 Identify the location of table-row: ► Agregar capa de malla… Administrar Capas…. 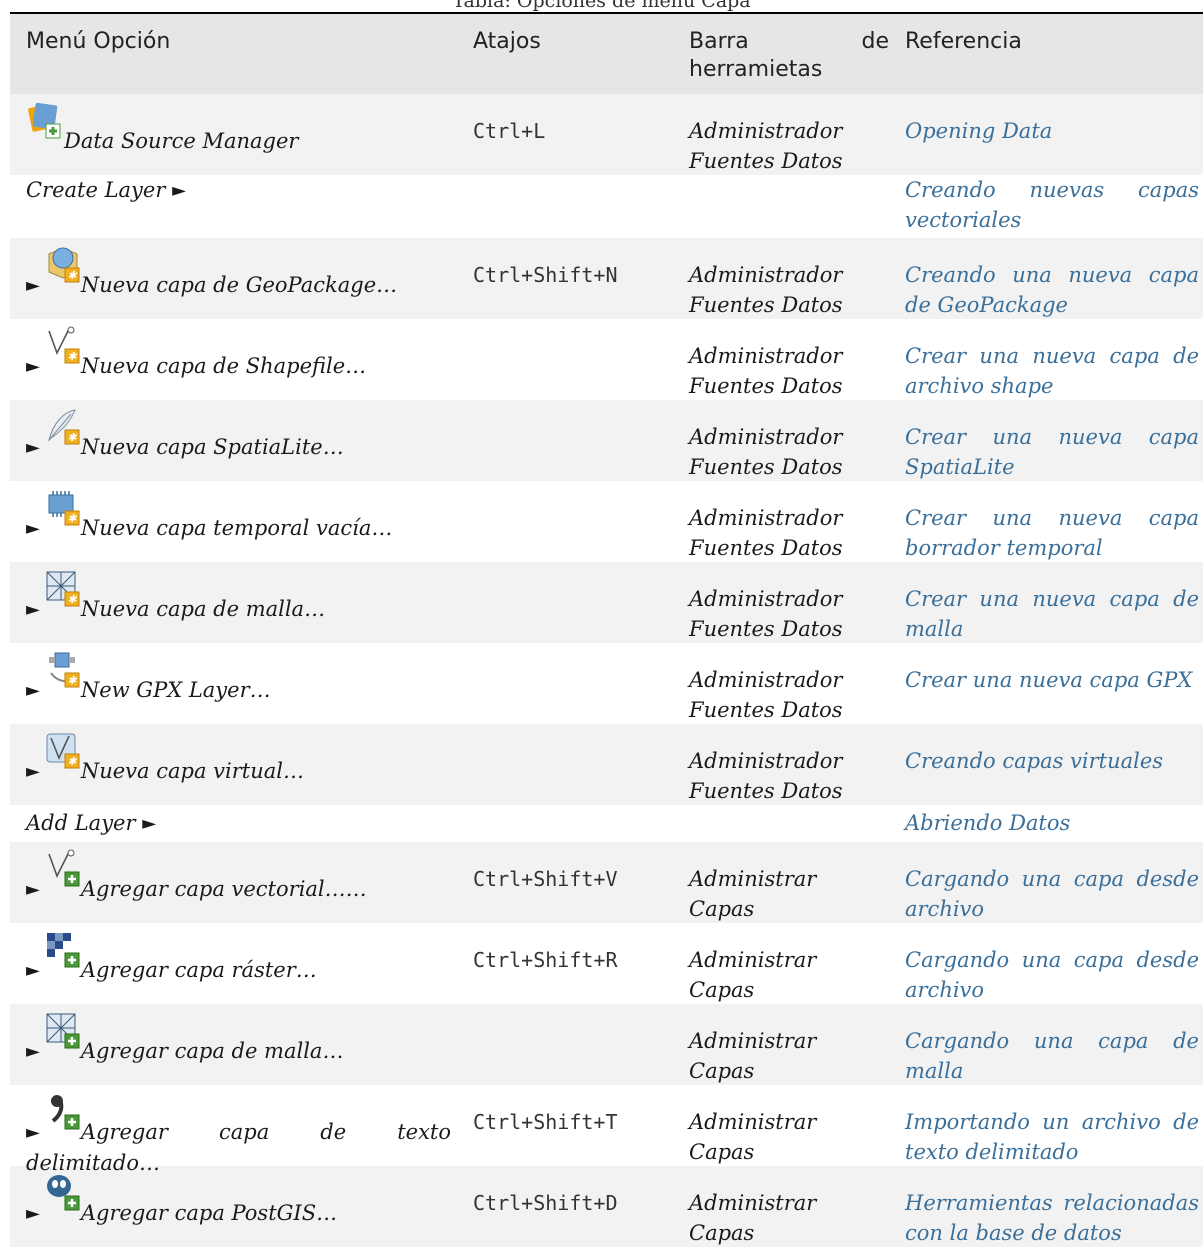
(606, 1044).